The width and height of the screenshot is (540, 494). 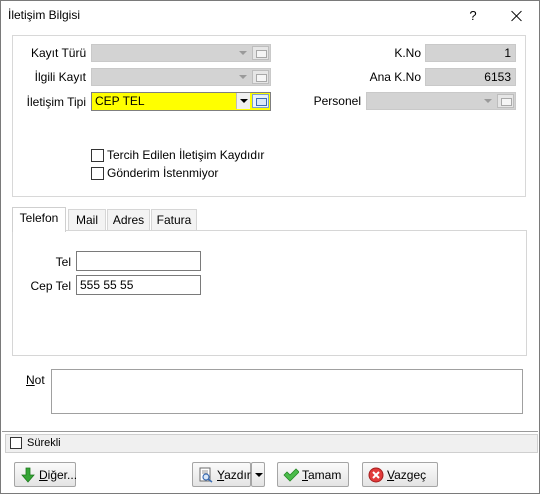 I want to click on yazdir-dropdown-button, so click(x=258, y=474).